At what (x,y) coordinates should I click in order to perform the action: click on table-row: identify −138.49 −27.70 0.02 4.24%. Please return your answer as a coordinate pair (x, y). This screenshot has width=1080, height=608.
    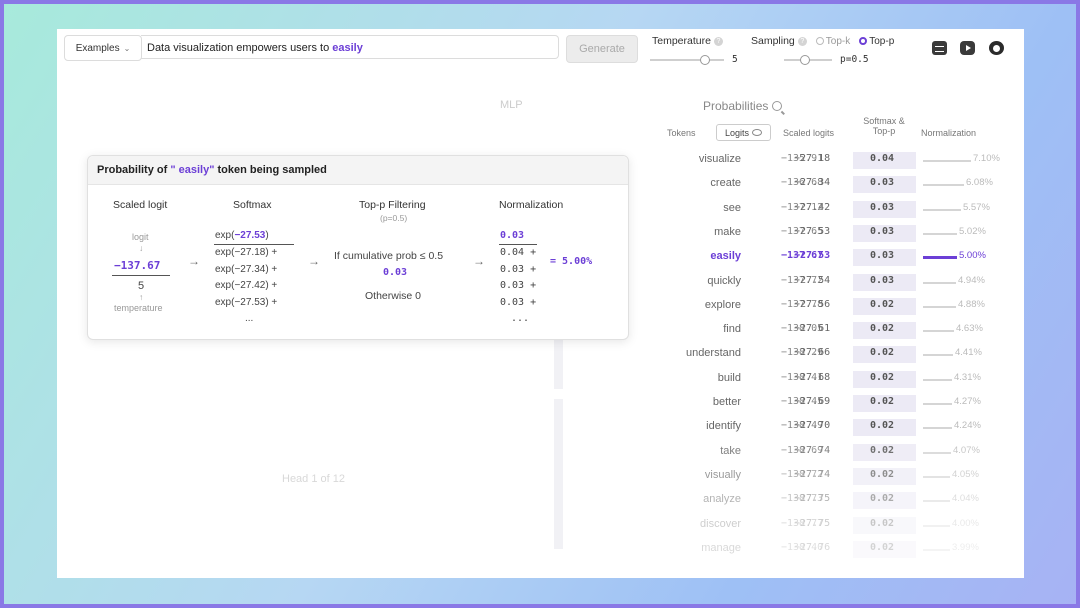
    Looking at the image, I should click on (819, 428).